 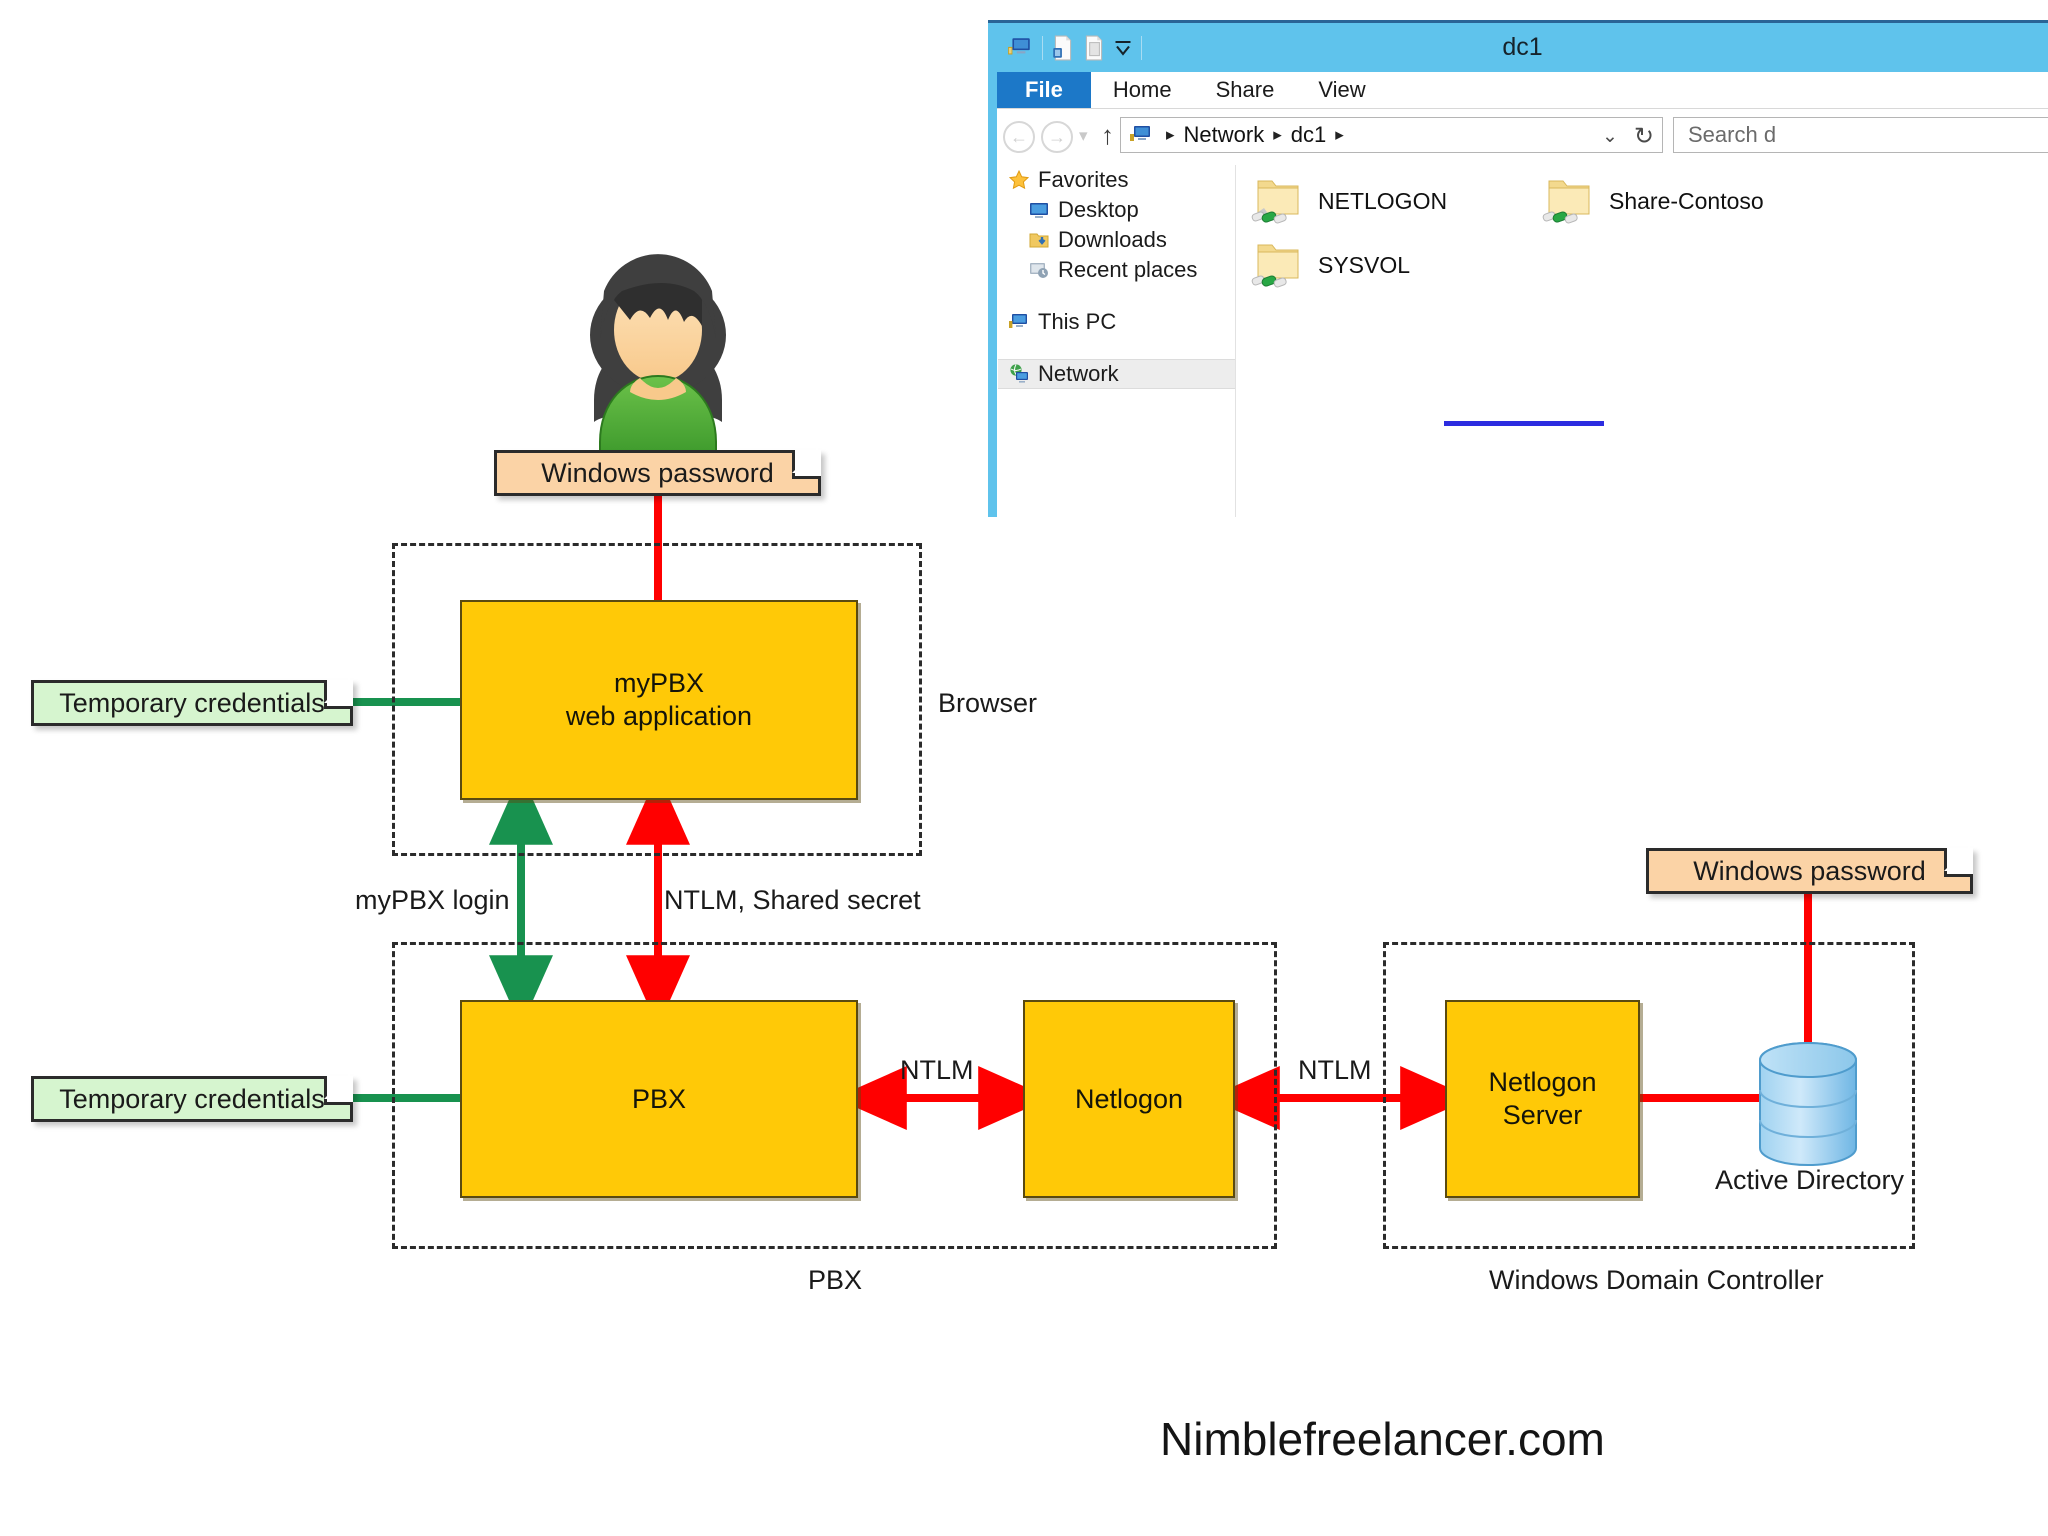 I want to click on network-icon, so click(x=1019, y=373).